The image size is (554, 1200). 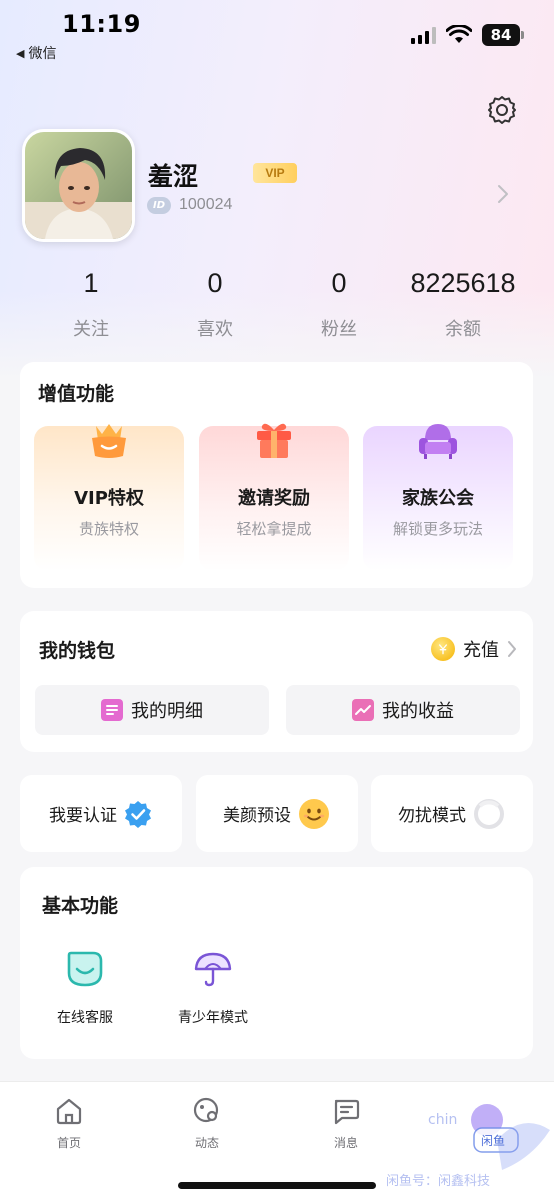 I want to click on ledger-icon, so click(x=112, y=710).